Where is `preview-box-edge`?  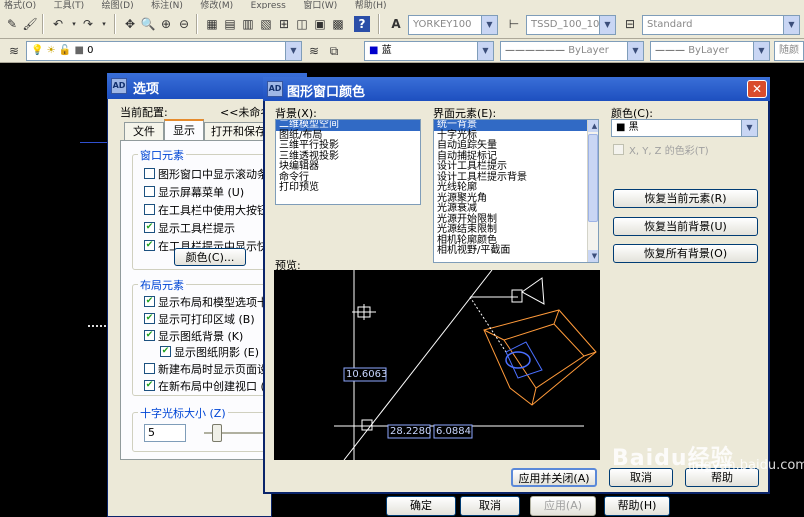
preview-box-edge is located at coordinates (556, 317).